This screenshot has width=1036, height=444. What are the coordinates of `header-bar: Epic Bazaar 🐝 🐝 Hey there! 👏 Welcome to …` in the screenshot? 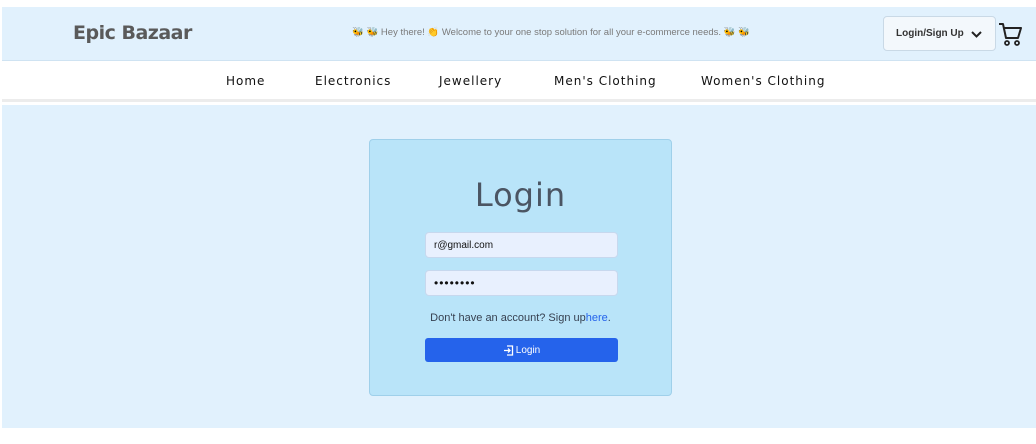 It's located at (519, 34).